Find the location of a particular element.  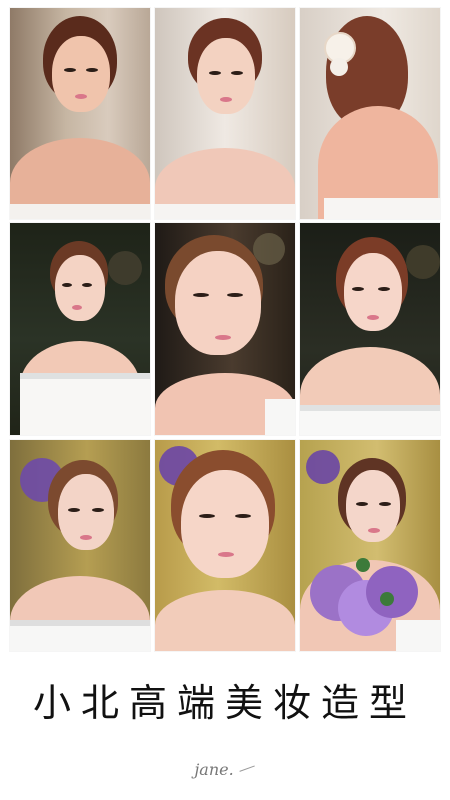

feather-icon is located at coordinates (248, 770).